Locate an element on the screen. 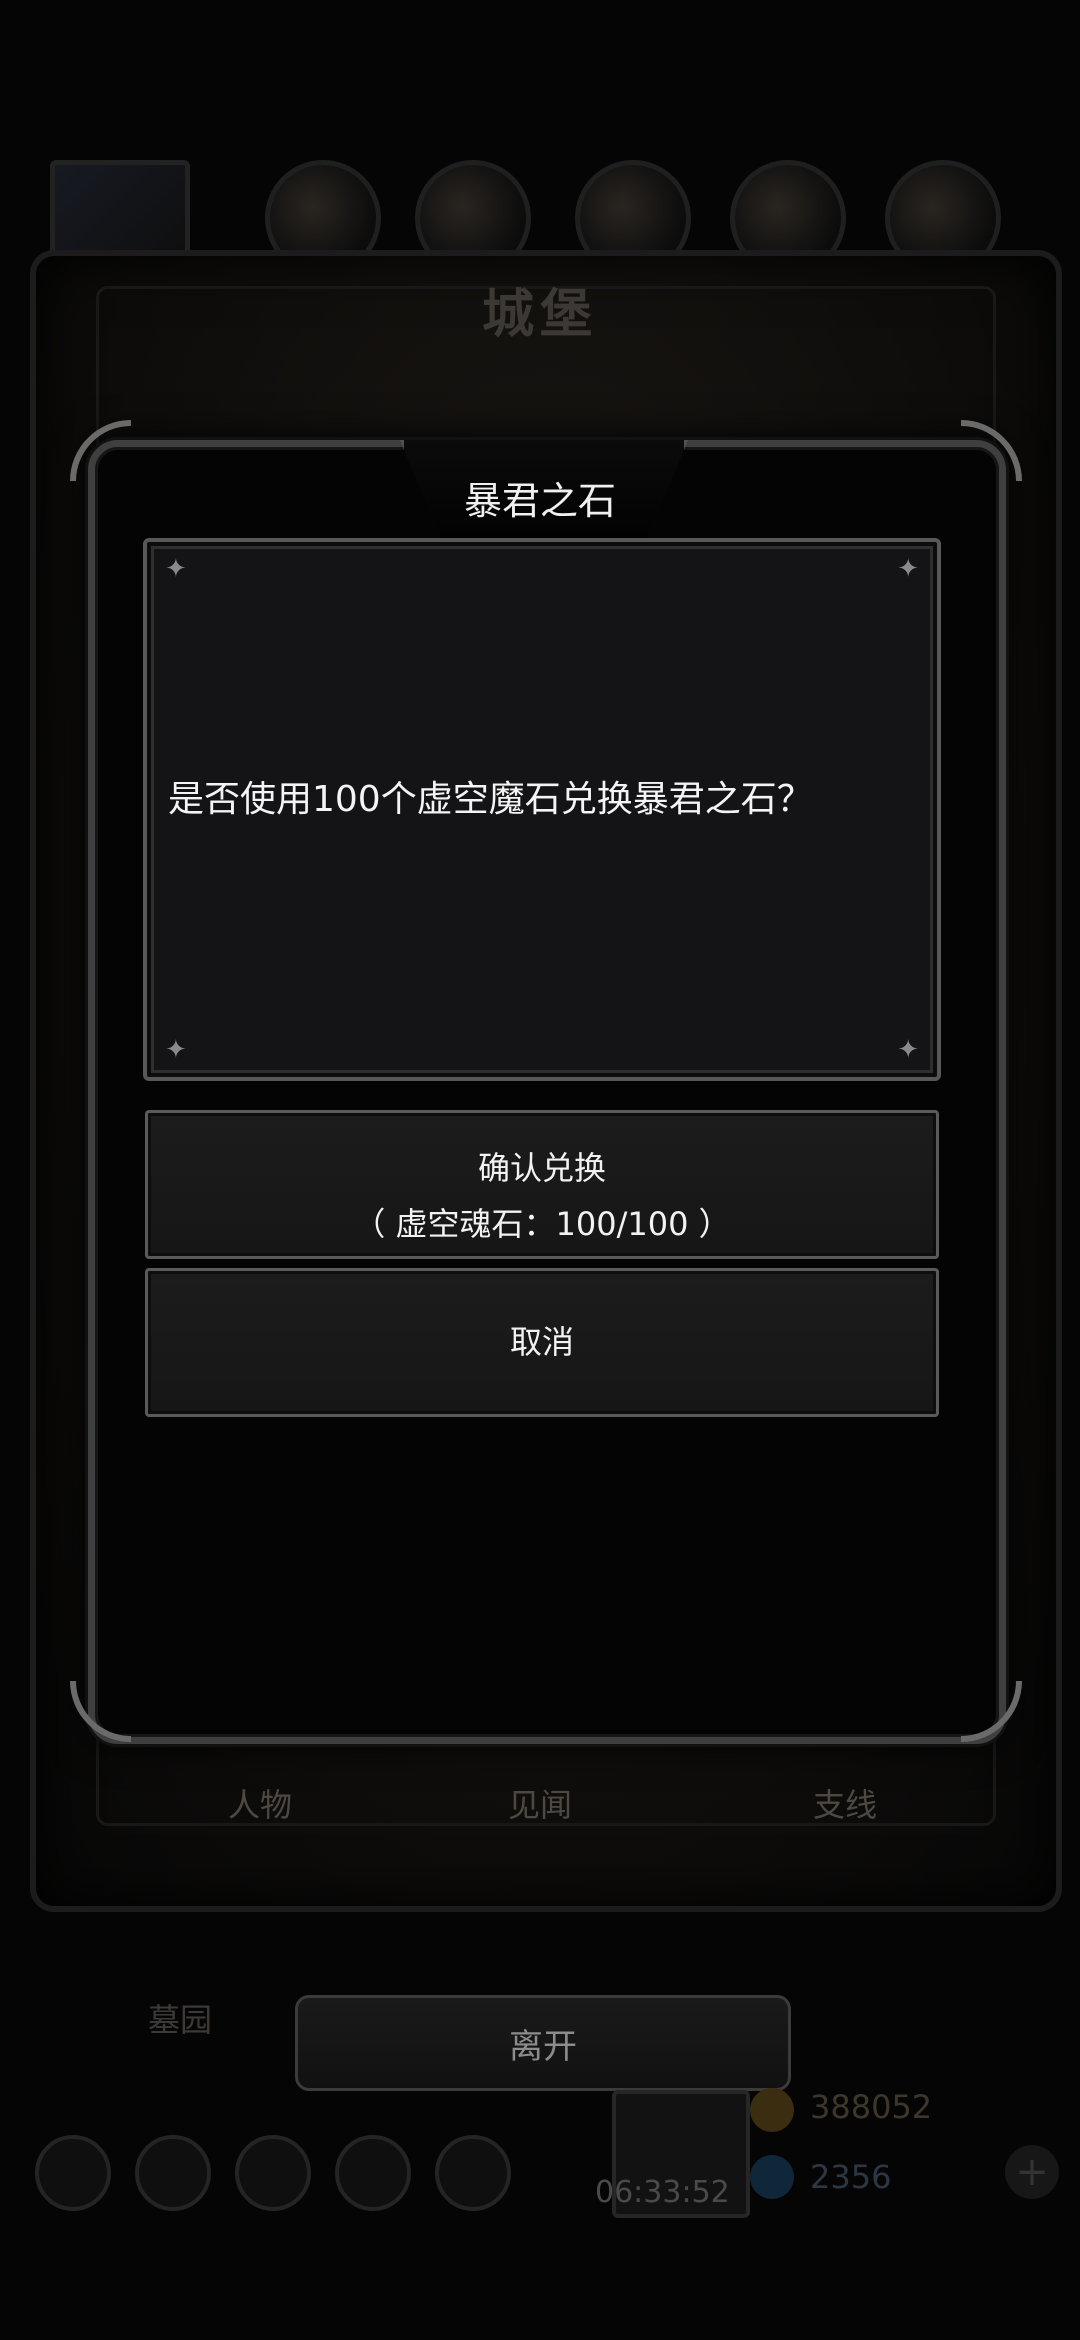 The width and height of the screenshot is (1080, 2340). tab-sidequests: 支线 is located at coordinates (844, 1805).